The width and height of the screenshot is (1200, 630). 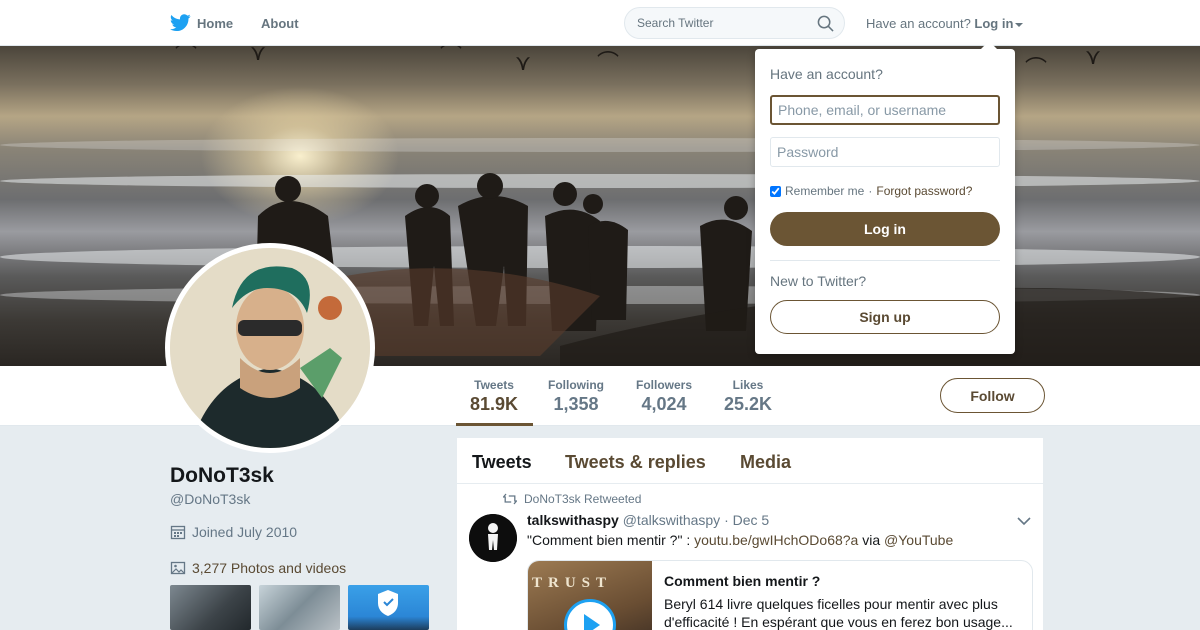 What do you see at coordinates (178, 532) in the screenshot?
I see `calendar-icon` at bounding box center [178, 532].